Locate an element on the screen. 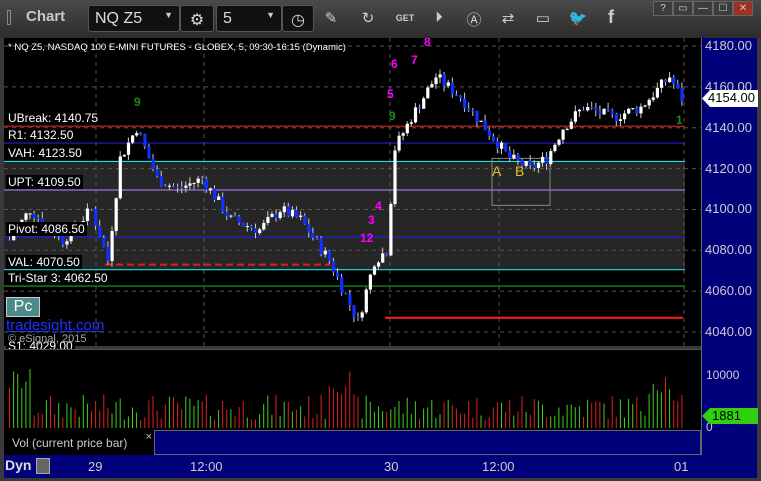  pencil-icon: ✎ is located at coordinates (331, 18).